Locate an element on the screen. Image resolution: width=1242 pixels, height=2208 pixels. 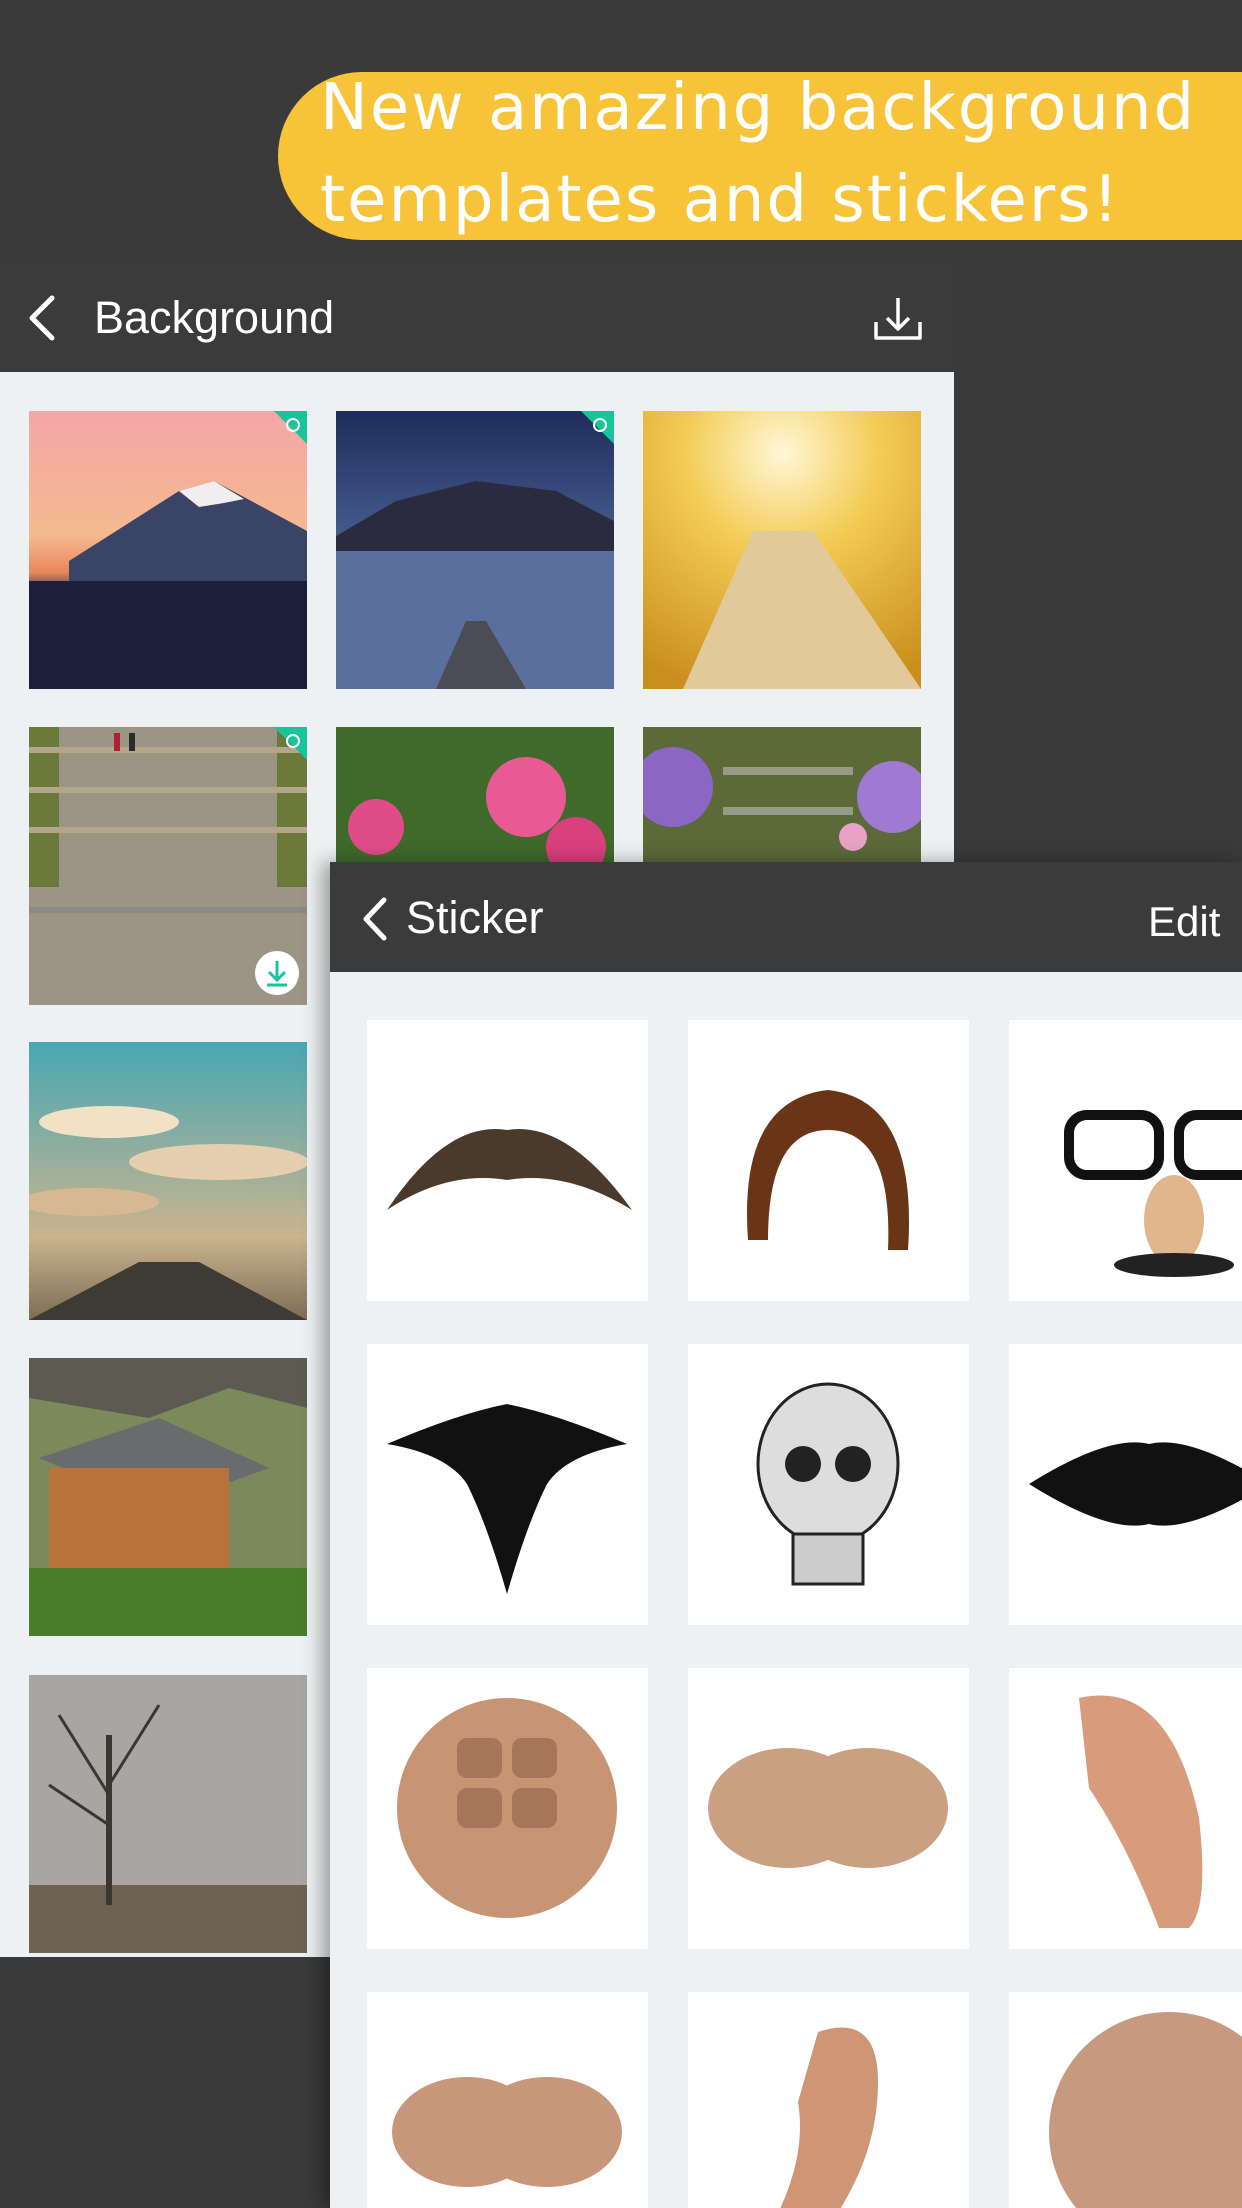
background-tile-mountain-sunset is located at coordinates (168, 550).